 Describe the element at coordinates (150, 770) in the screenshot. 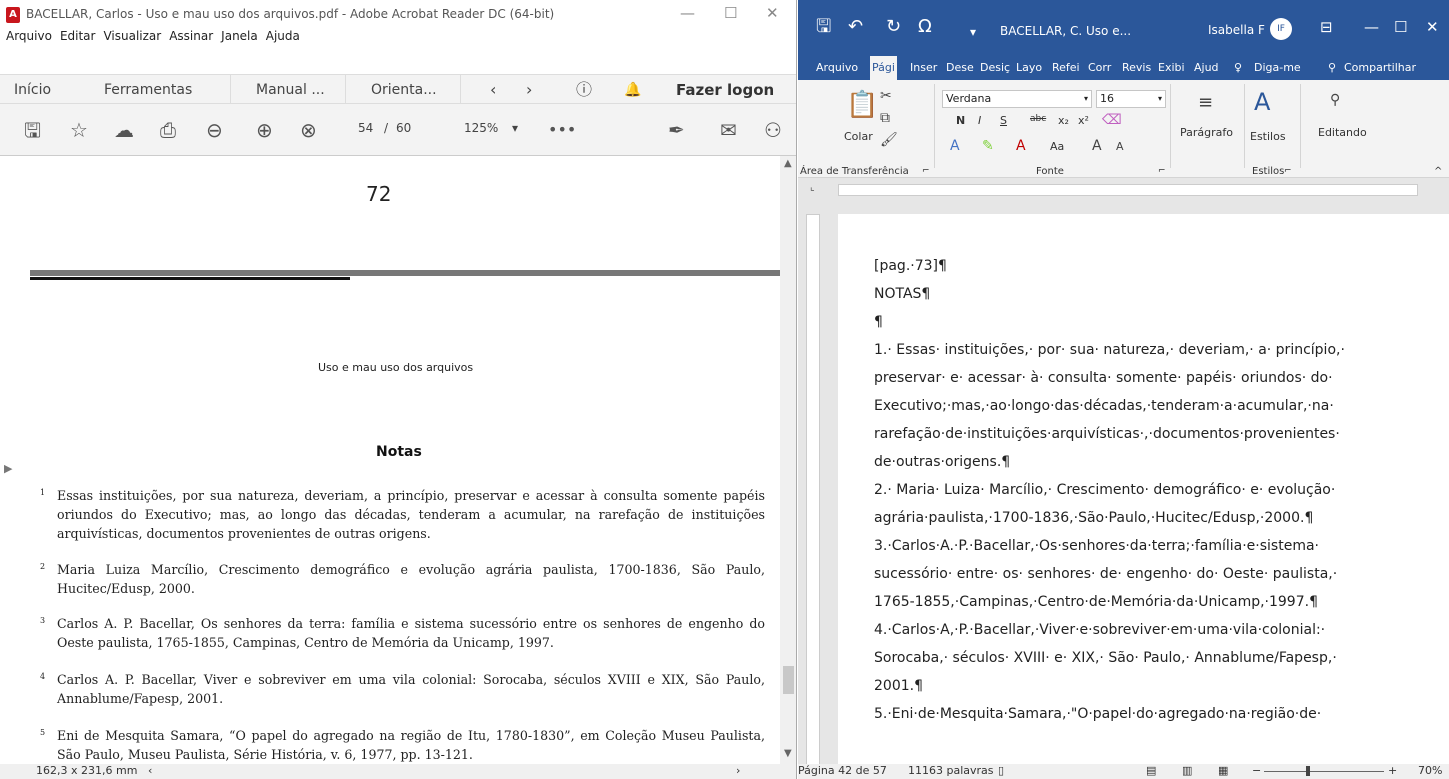

I see `scroll-left-icon: ‹` at that location.